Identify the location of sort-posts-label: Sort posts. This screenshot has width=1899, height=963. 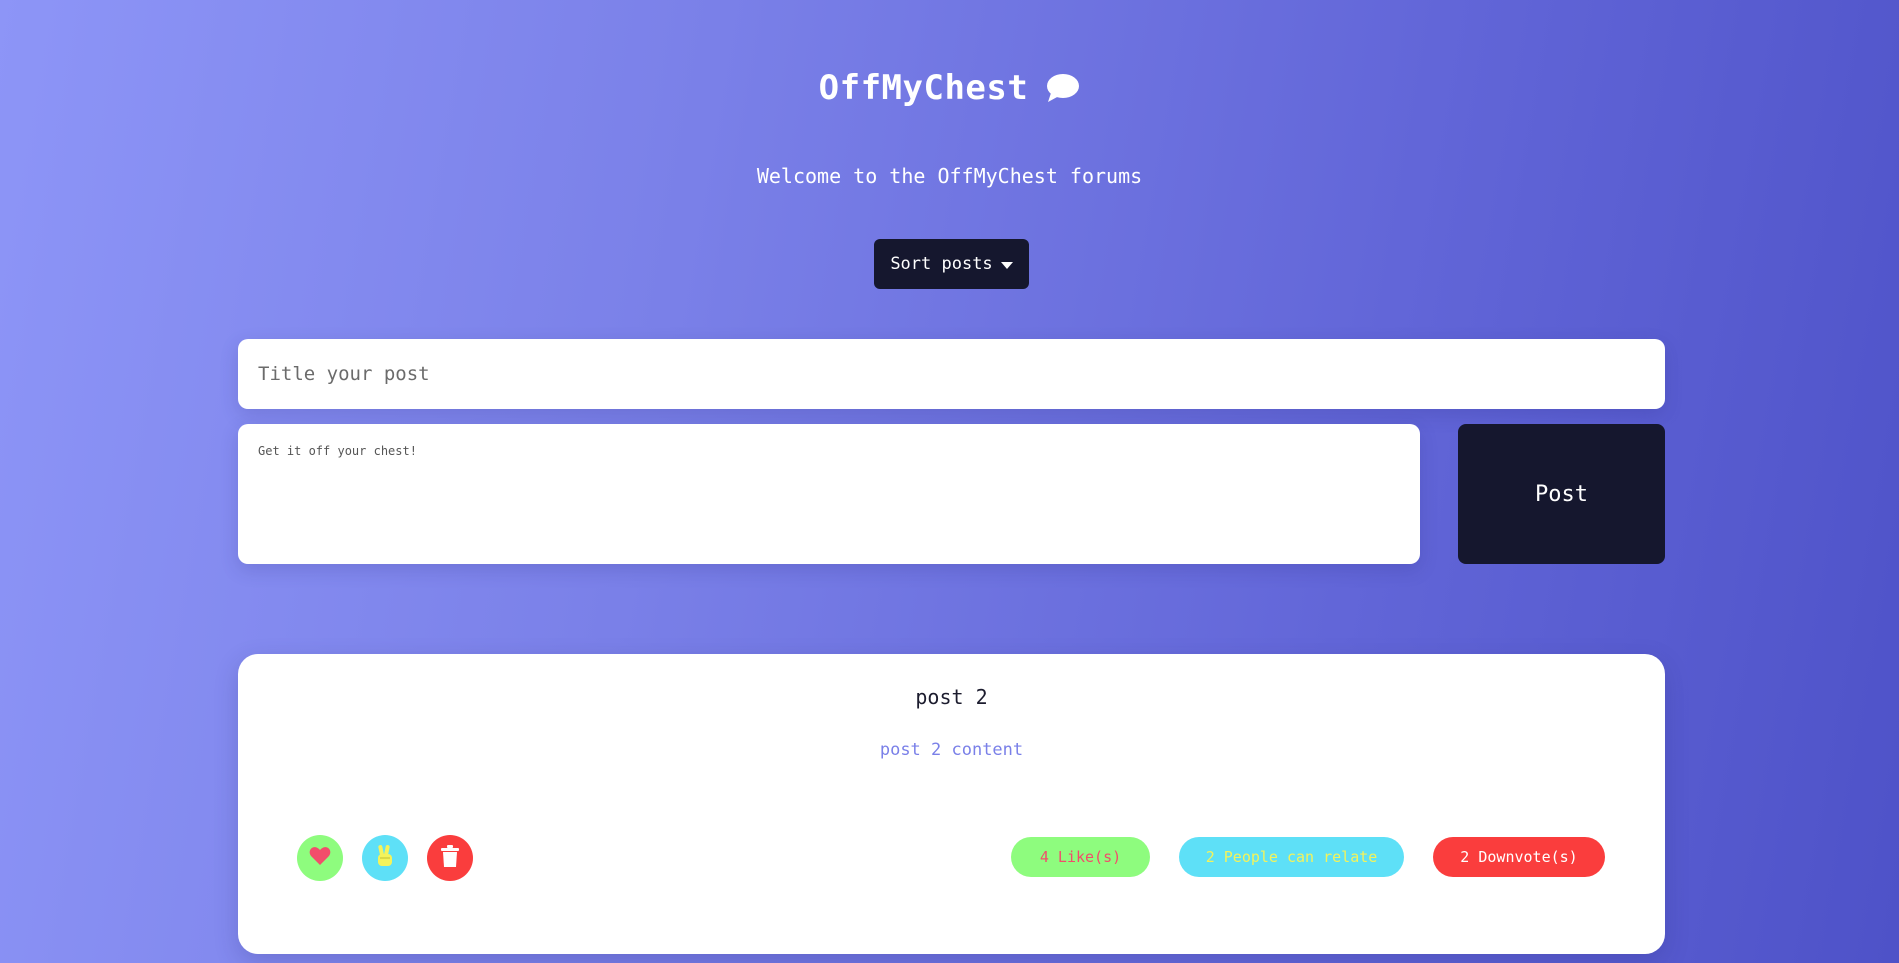
(941, 264).